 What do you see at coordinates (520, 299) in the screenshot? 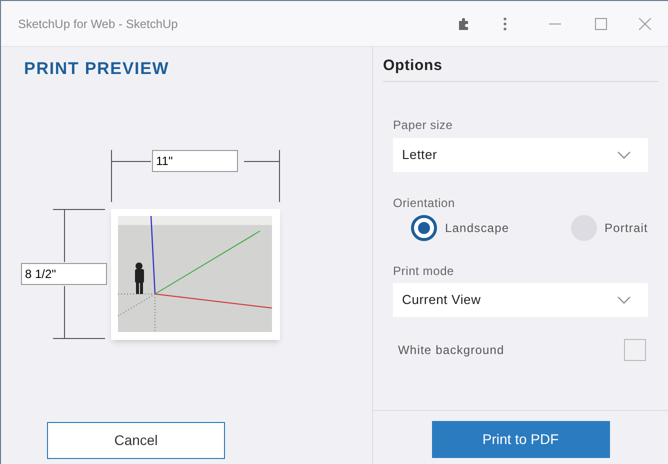
I see `dropdown: Current View` at bounding box center [520, 299].